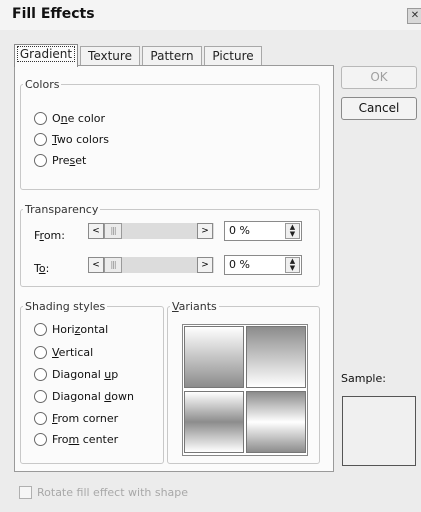  I want to click on variant-top-right, so click(276, 357).